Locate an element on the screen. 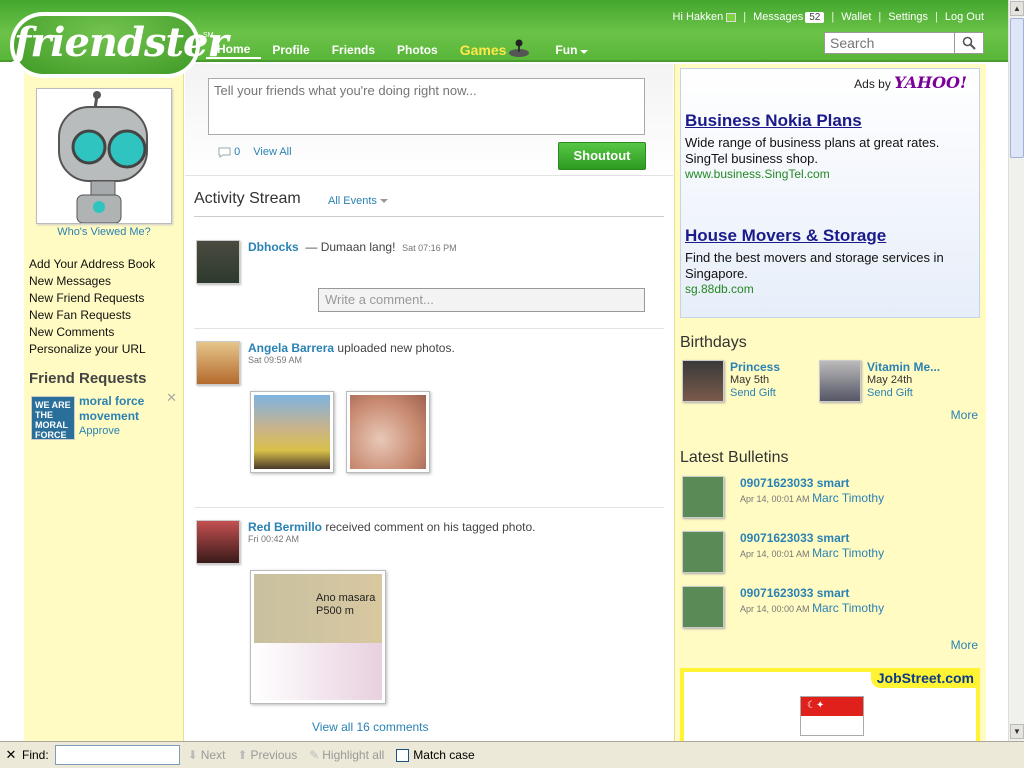 The height and width of the screenshot is (768, 1024). user-name-link: Red Bermillo is located at coordinates (285, 527).